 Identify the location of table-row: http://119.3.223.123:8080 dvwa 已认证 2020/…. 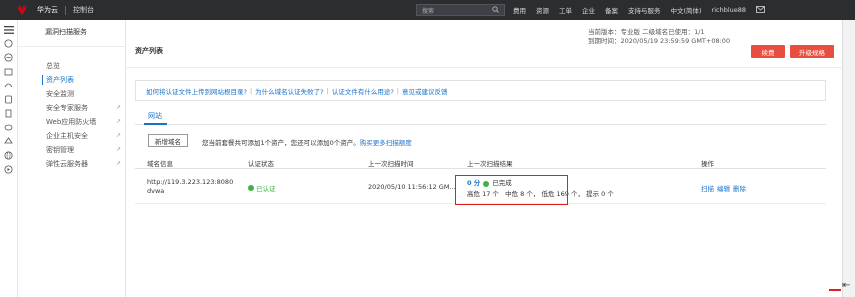
(480, 187).